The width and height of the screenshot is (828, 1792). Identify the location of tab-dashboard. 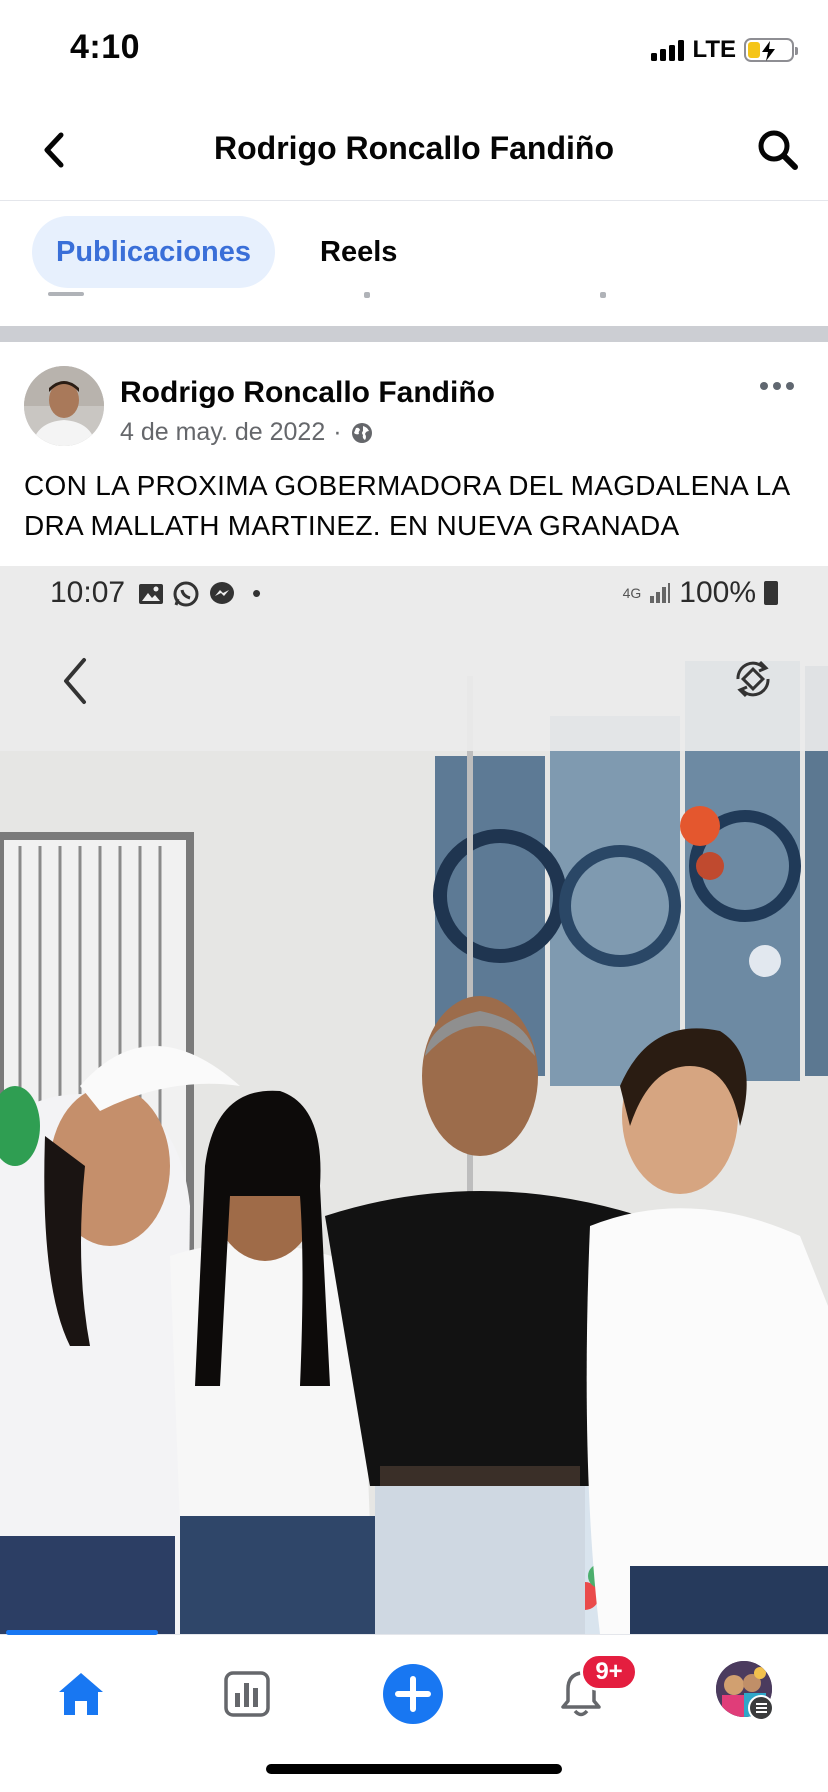
(247, 1694).